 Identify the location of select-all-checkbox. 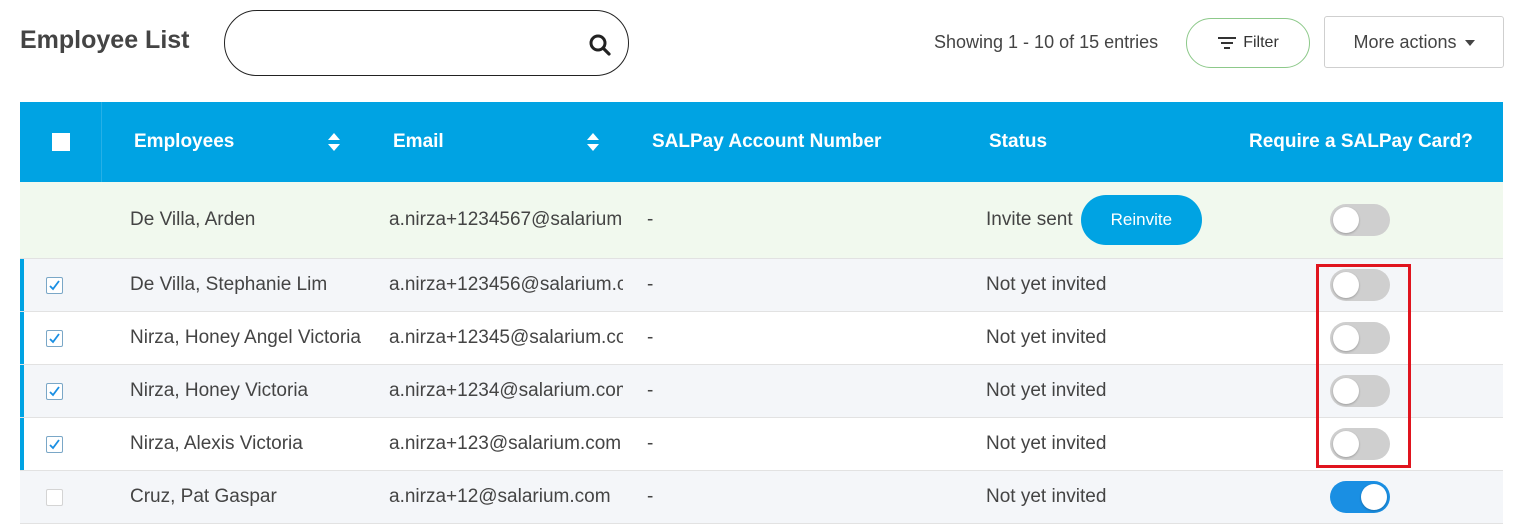
(60, 142).